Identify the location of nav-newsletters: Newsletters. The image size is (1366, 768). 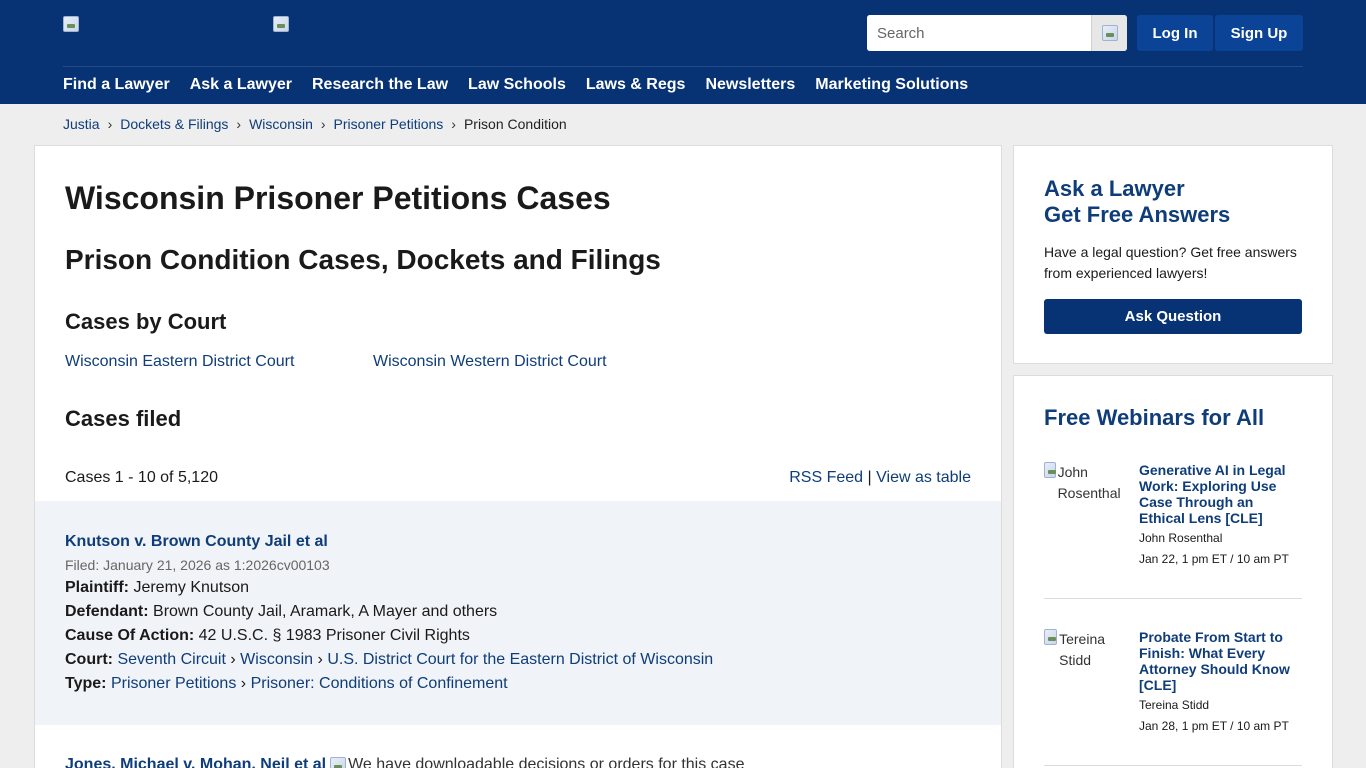
(750, 85).